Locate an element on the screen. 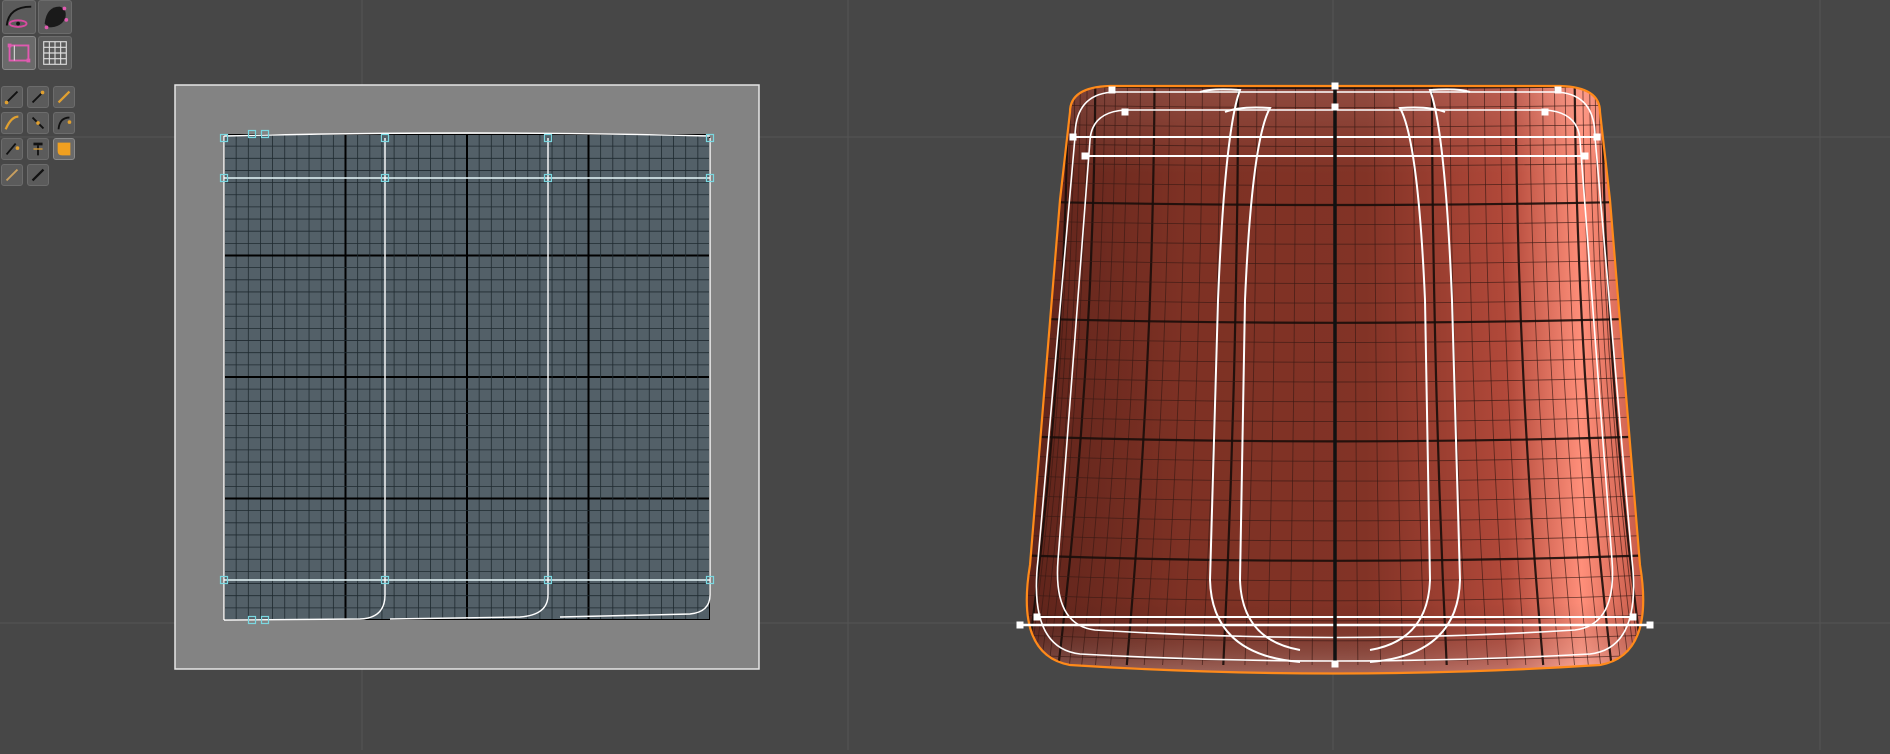  knife-tool-icon is located at coordinates (38, 175).